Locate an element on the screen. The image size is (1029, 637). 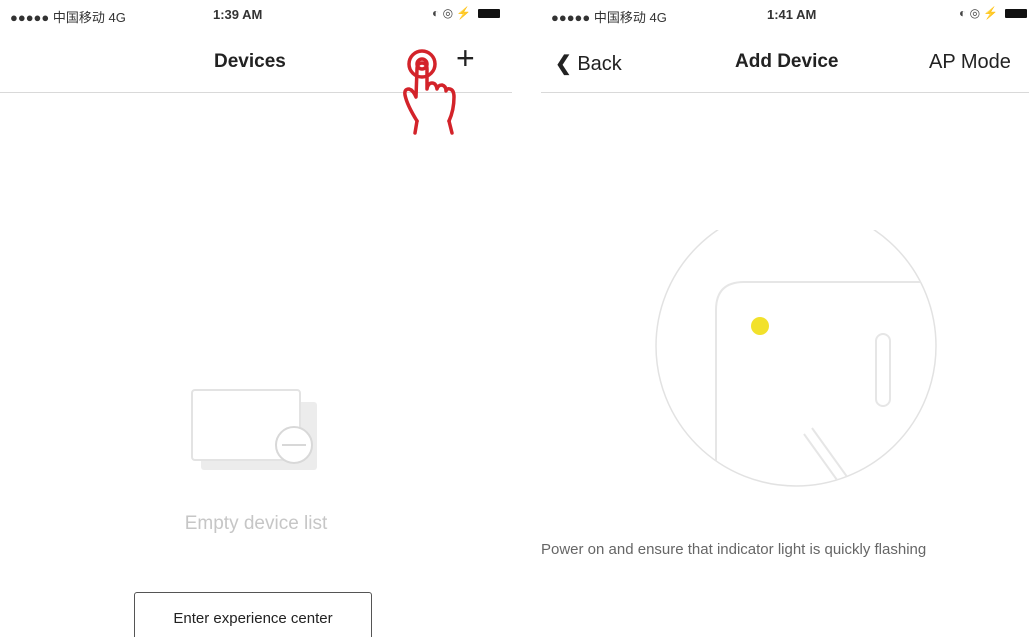
nav-bar: ❮ Back Add Device AP Mode is located at coordinates (785, 61).